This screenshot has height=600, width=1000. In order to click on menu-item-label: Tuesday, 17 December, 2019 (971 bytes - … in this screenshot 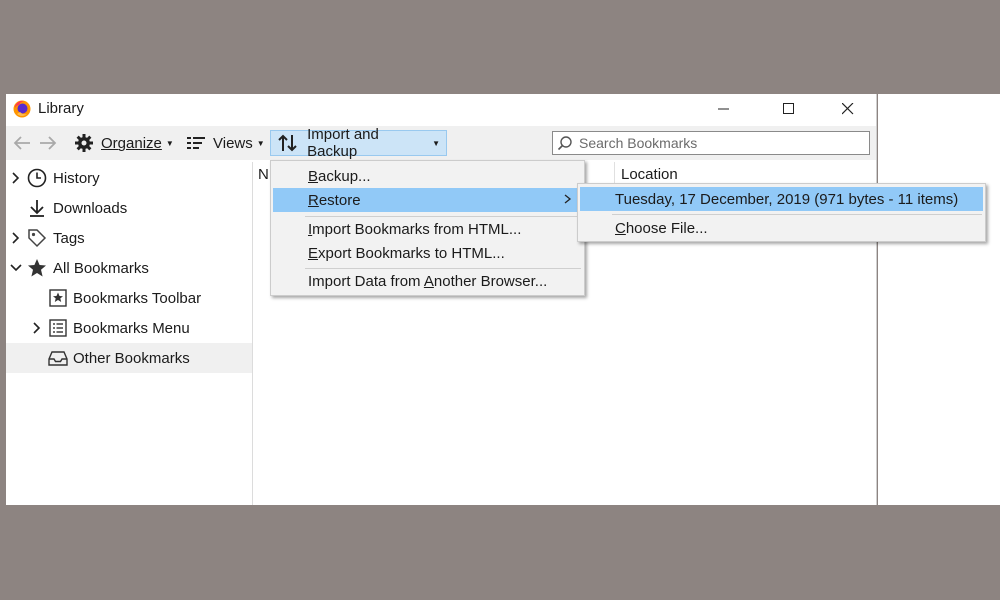, I will do `click(787, 199)`.